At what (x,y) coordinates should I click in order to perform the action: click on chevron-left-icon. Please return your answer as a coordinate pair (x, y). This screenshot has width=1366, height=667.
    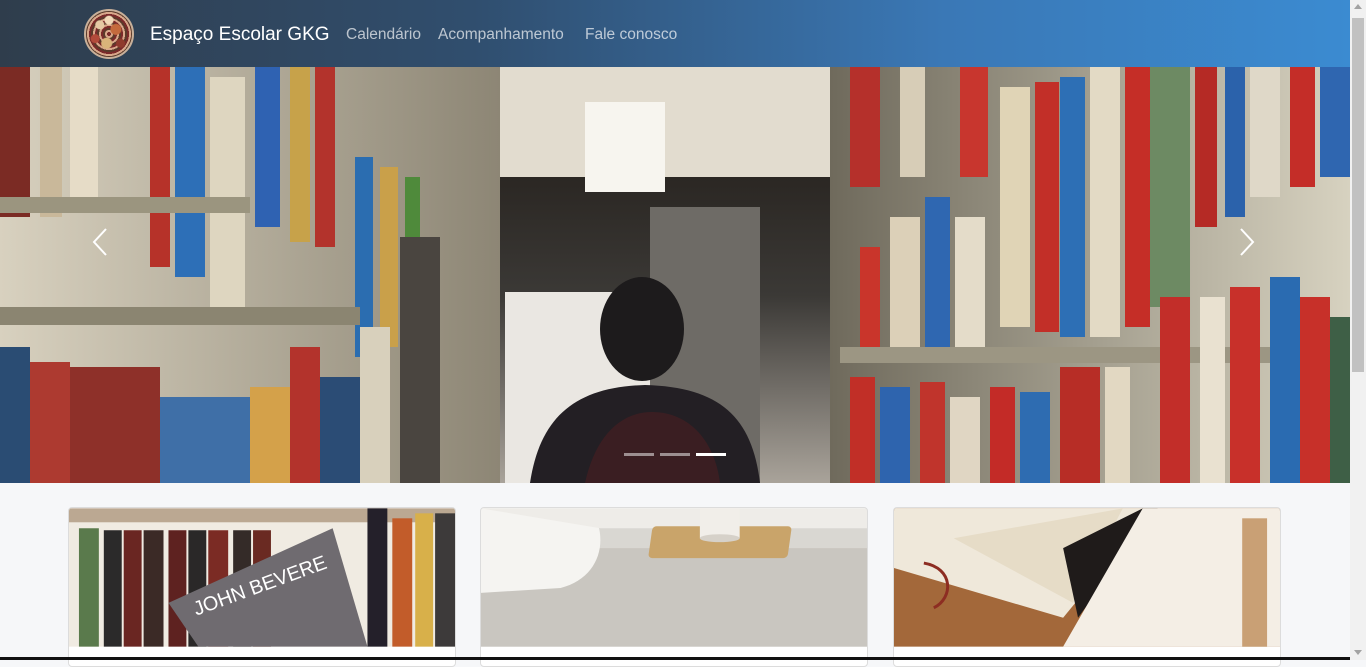
    Looking at the image, I should click on (99, 242).